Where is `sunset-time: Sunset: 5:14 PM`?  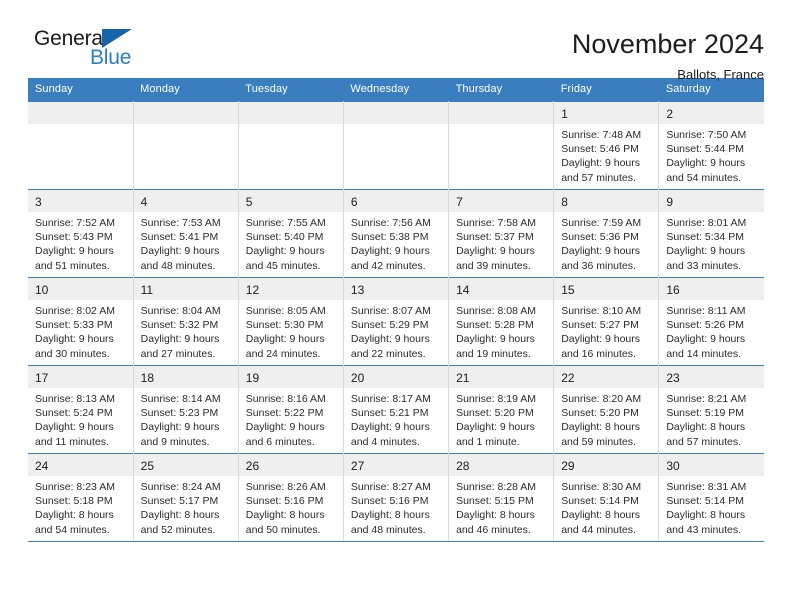 sunset-time: Sunset: 5:14 PM is located at coordinates (705, 501).